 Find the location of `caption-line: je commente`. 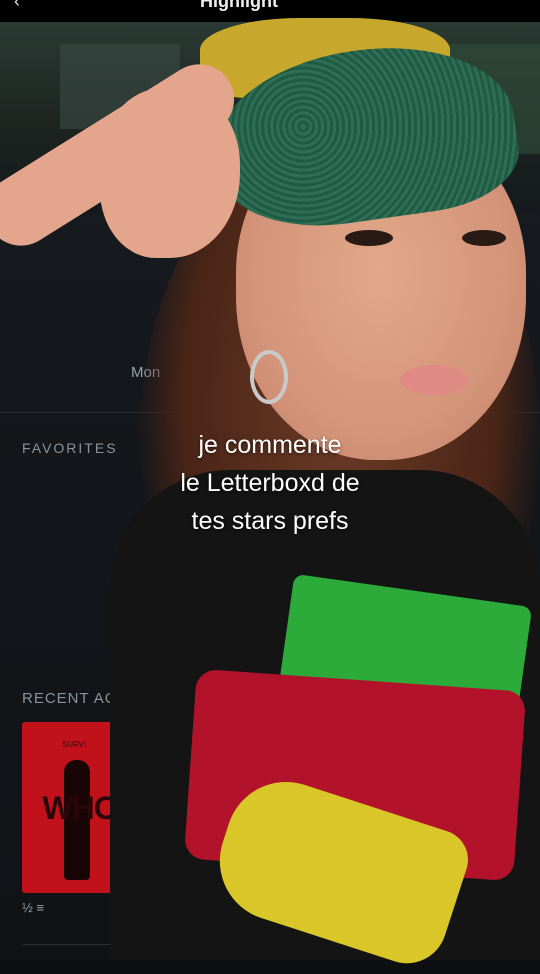

caption-line: je commente is located at coordinates (270, 445).